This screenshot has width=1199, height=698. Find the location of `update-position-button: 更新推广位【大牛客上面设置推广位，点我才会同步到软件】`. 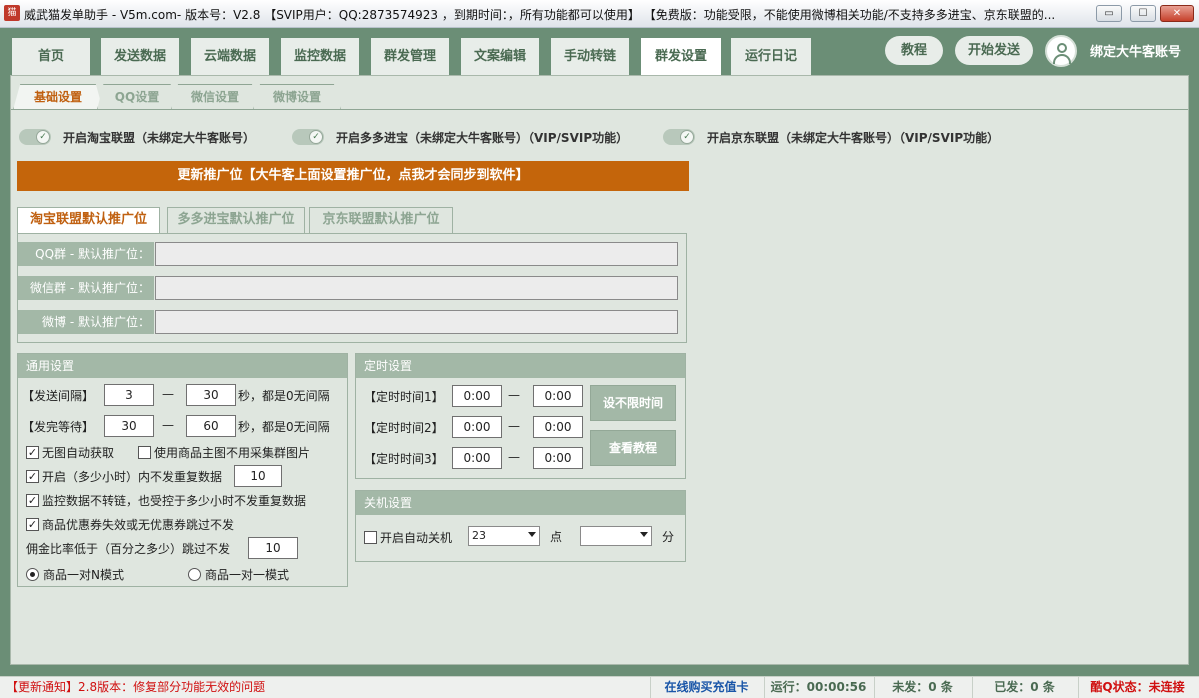

update-position-button: 更新推广位【大牛客上面设置推广位，点我才会同步到软件】 is located at coordinates (353, 176).